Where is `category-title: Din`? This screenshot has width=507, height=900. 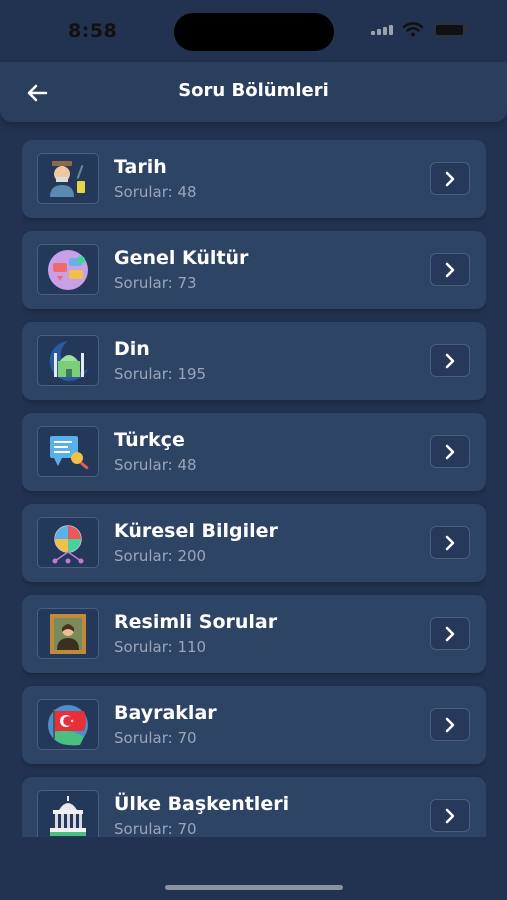 category-title: Din is located at coordinates (132, 349).